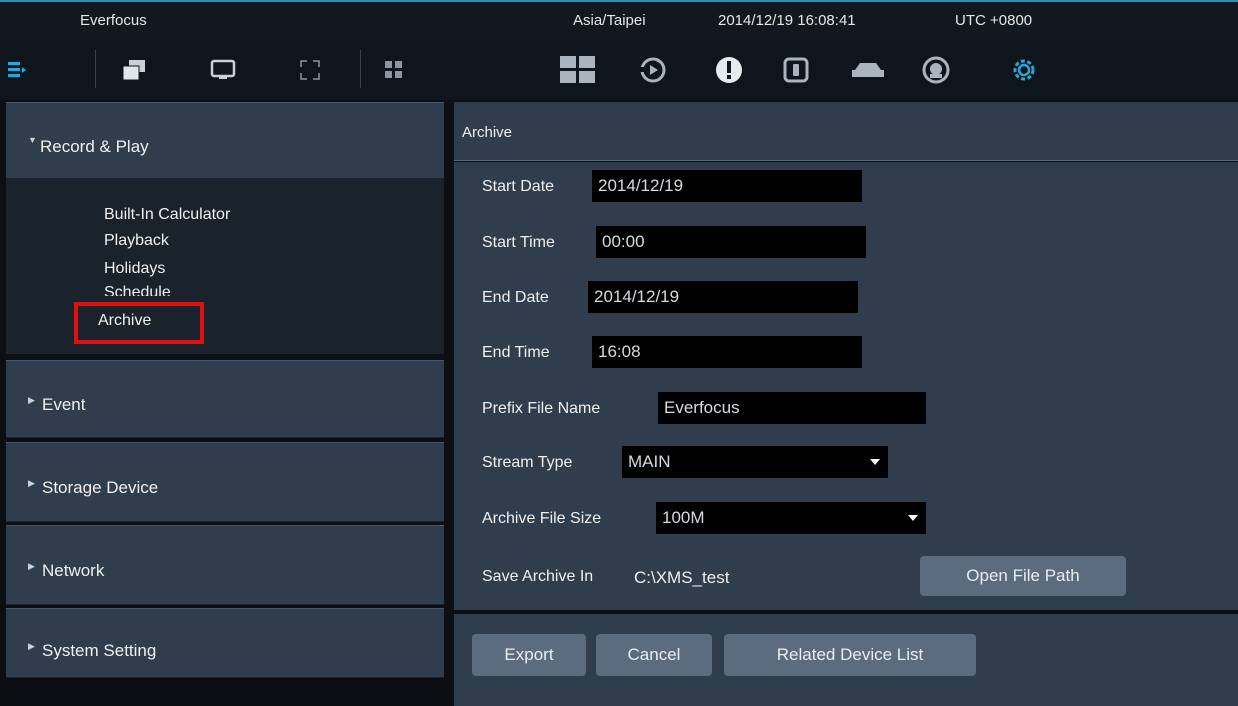 The height and width of the screenshot is (706, 1238). Describe the element at coordinates (1024, 70) in the screenshot. I see `settings-gear-icon` at that location.